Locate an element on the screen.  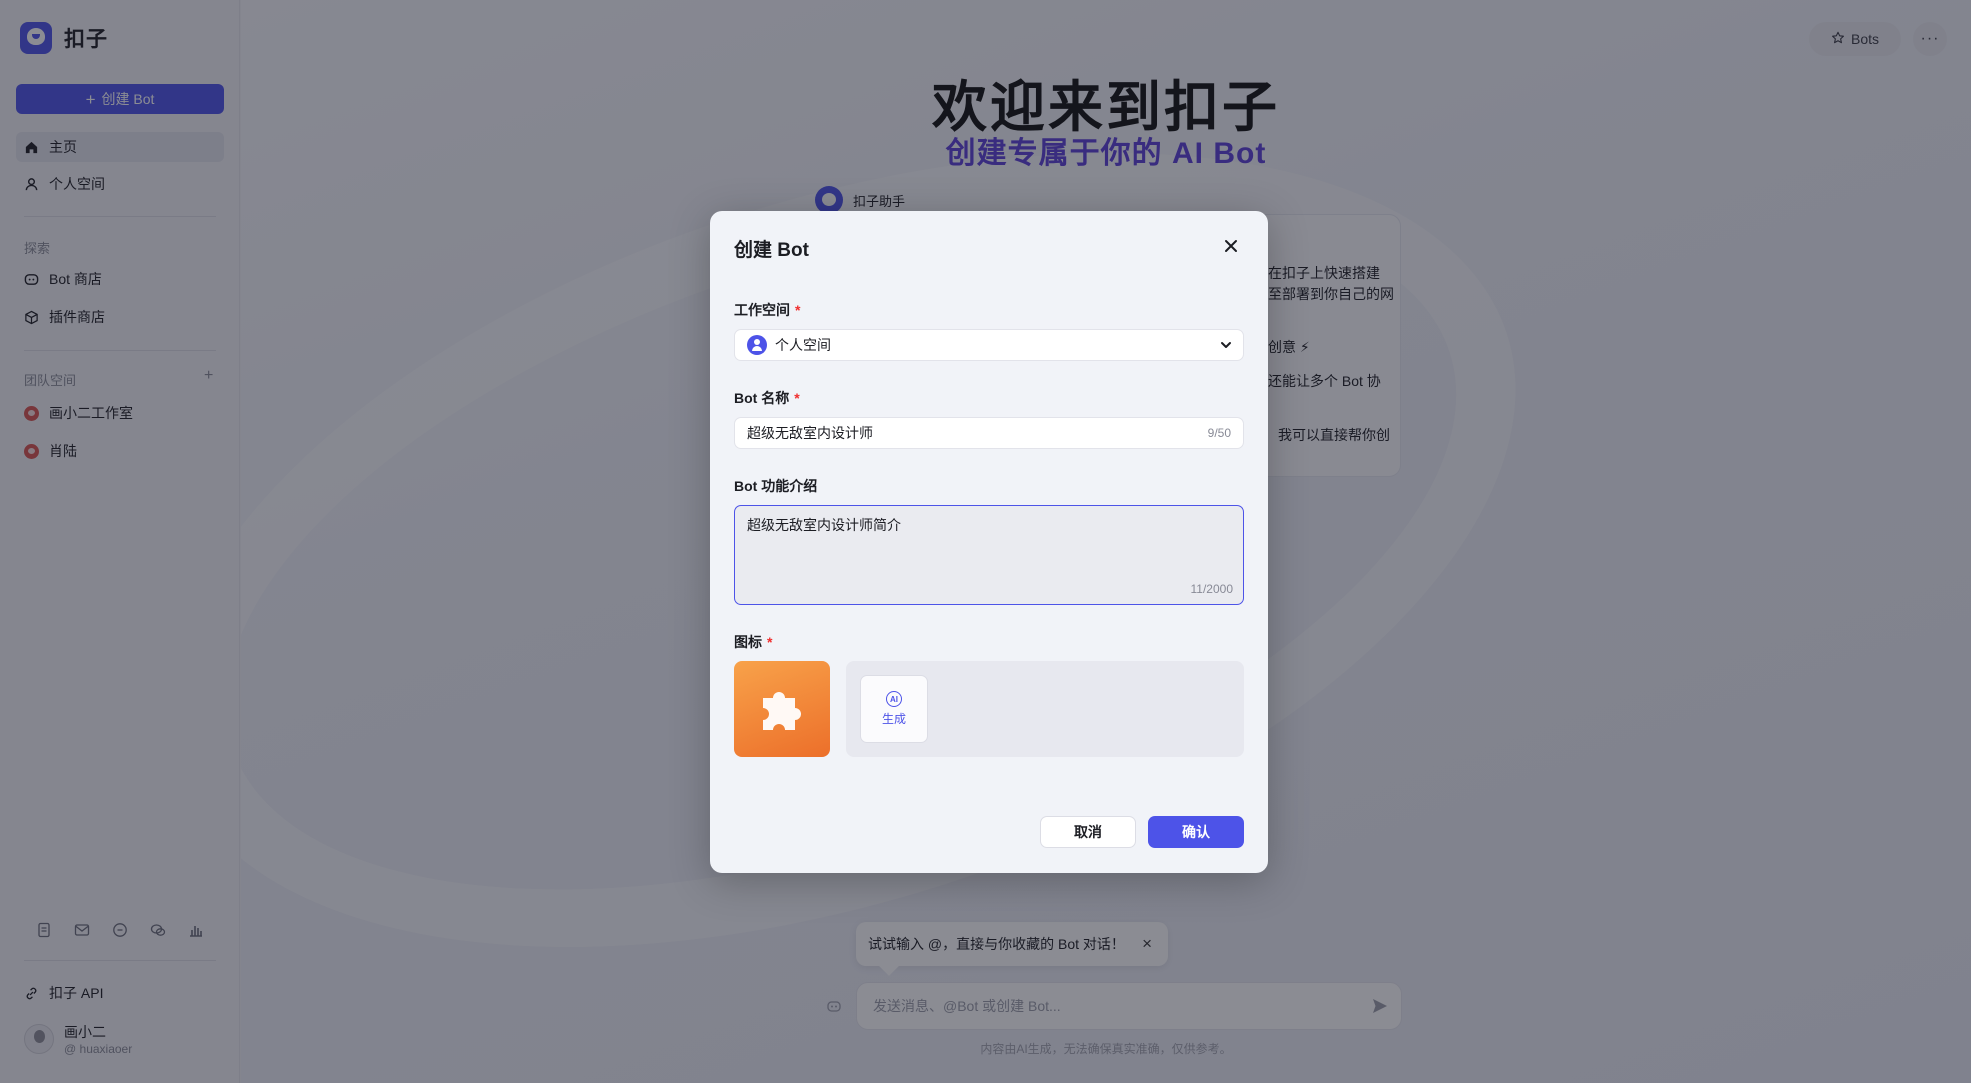
workspace-label-text: 工作空间 is located at coordinates (762, 310).